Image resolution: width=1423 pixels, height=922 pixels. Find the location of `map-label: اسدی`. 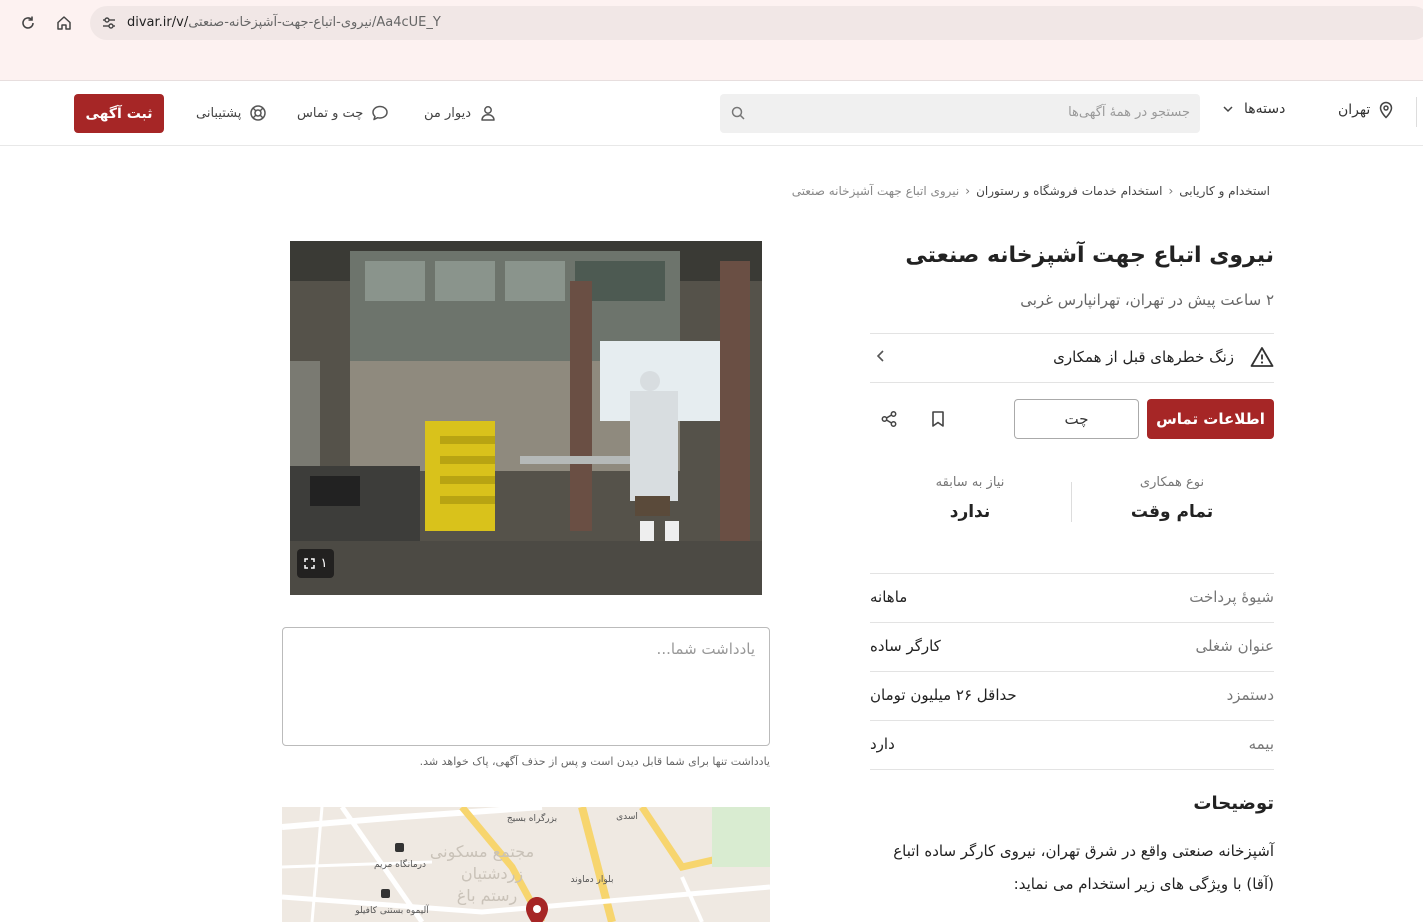

map-label: اسدی is located at coordinates (627, 817).